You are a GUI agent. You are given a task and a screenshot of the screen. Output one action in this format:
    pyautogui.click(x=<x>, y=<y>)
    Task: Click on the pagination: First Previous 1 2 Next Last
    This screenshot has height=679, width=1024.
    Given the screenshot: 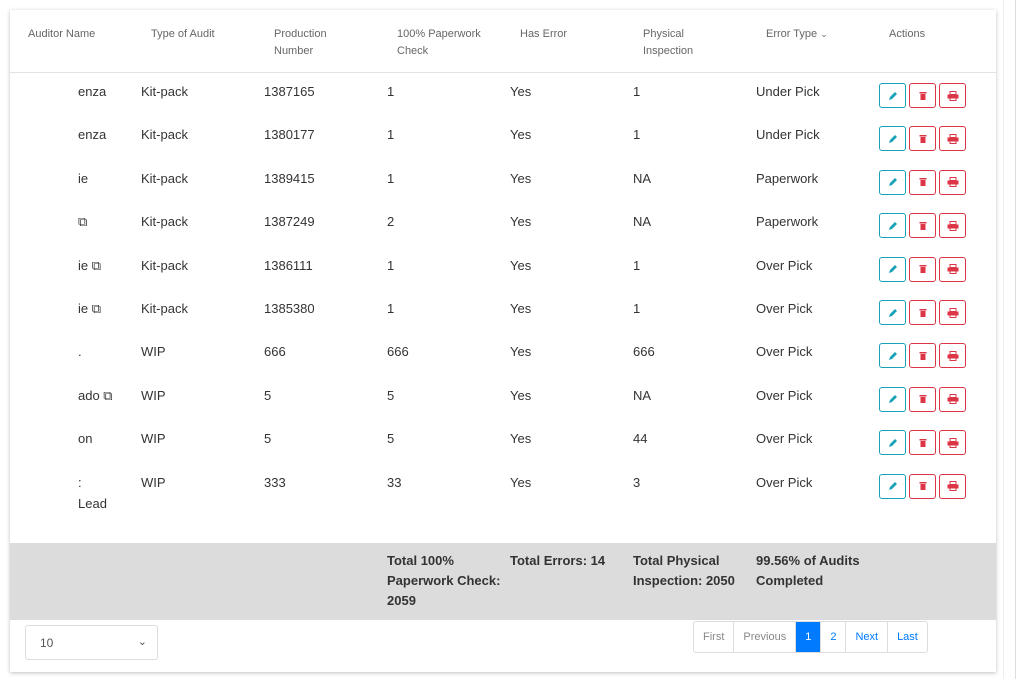 What is the action you would take?
    pyautogui.click(x=810, y=637)
    